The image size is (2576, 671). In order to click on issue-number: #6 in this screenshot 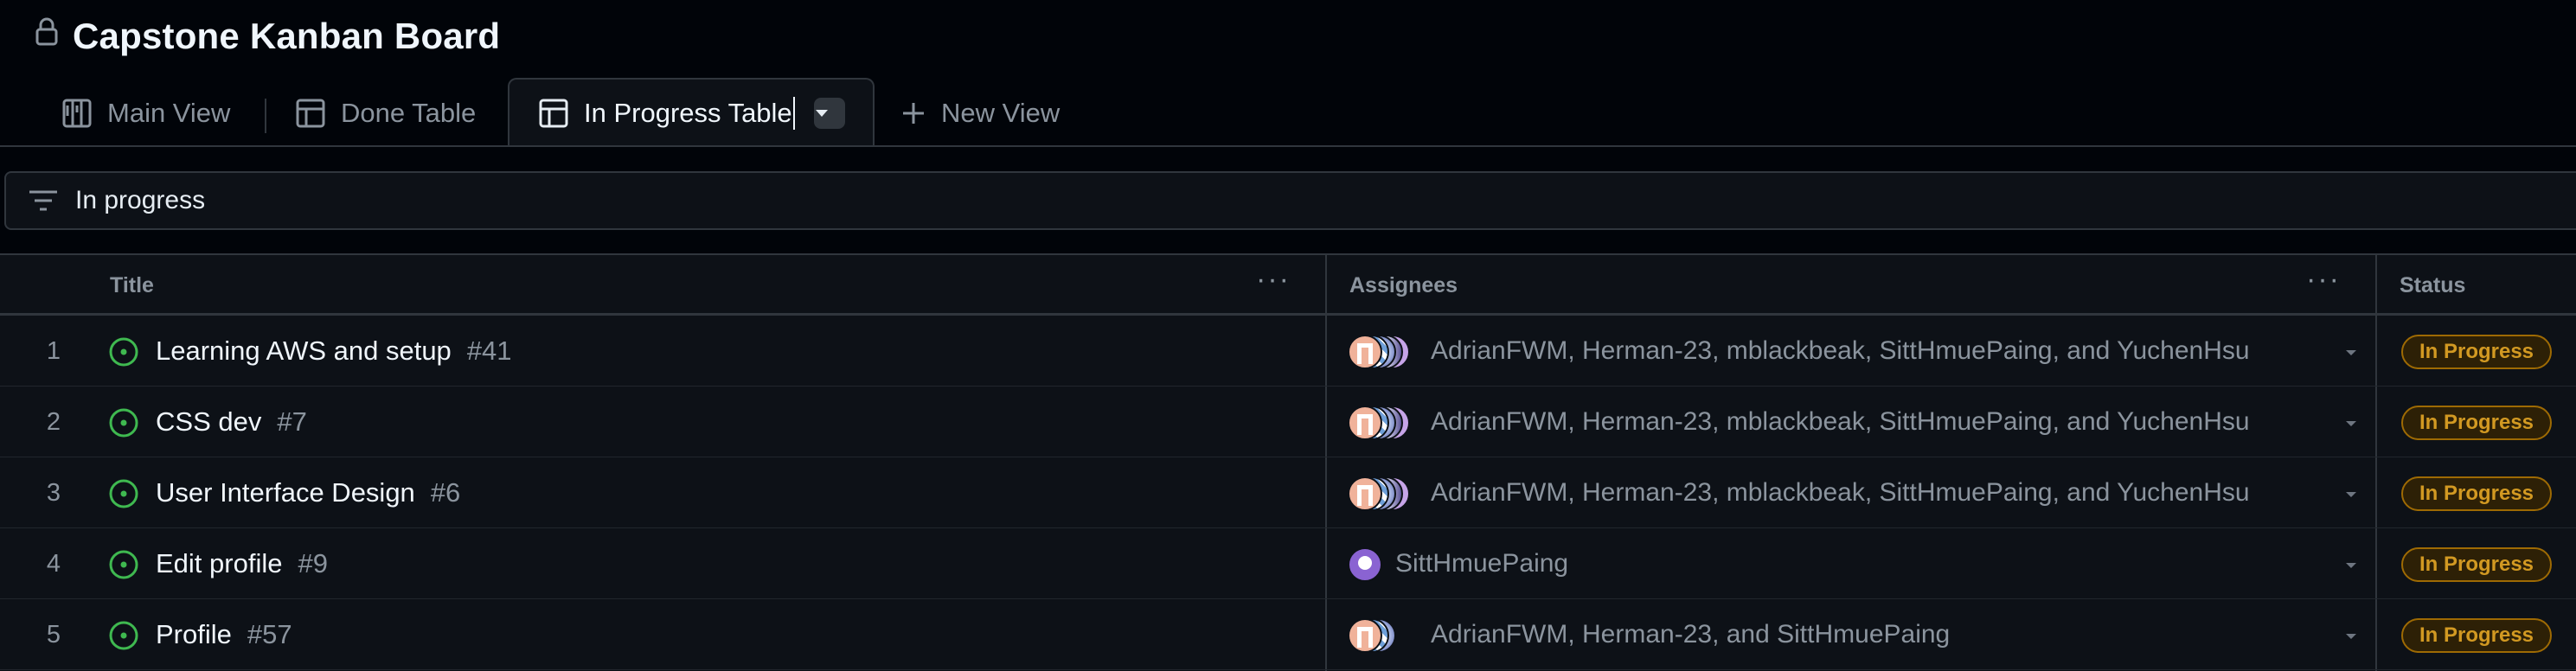, I will do `click(445, 493)`.